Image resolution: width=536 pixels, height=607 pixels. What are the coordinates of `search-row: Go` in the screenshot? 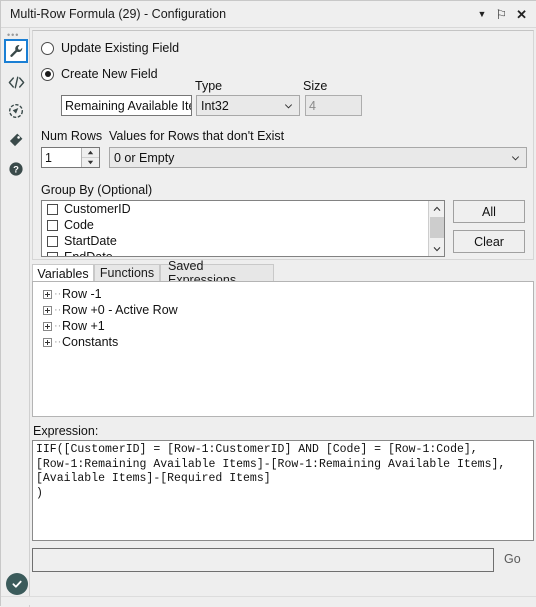 It's located at (283, 561).